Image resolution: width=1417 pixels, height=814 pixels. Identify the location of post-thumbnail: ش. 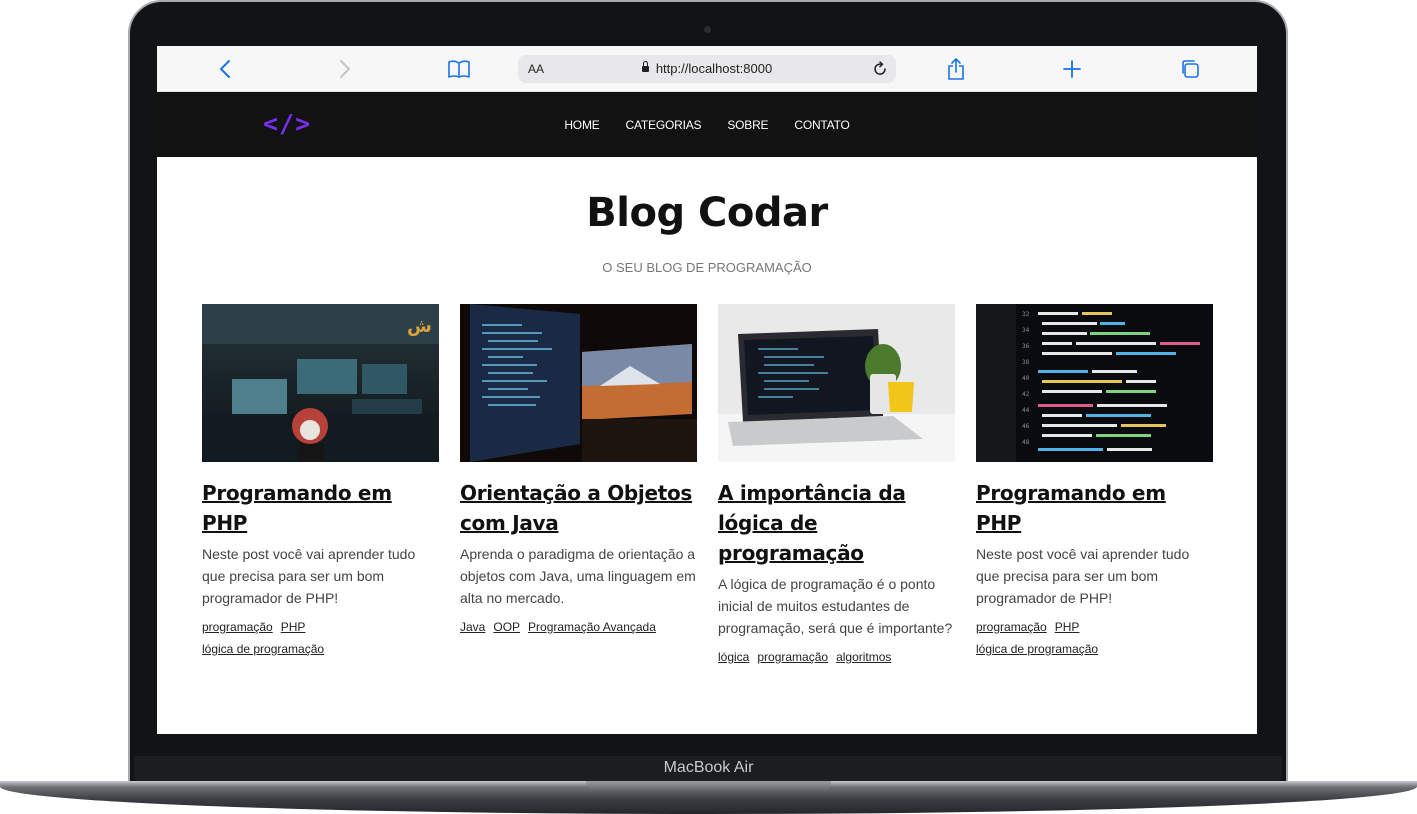
(320, 383).